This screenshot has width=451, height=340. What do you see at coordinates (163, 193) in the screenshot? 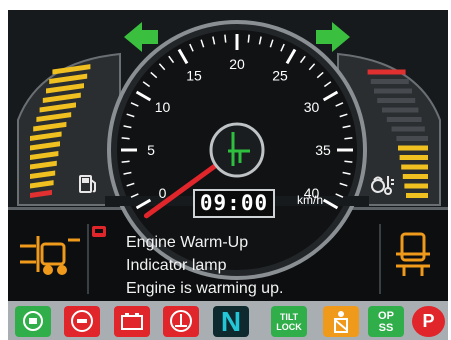
I see `speed-tick-label: 0` at bounding box center [163, 193].